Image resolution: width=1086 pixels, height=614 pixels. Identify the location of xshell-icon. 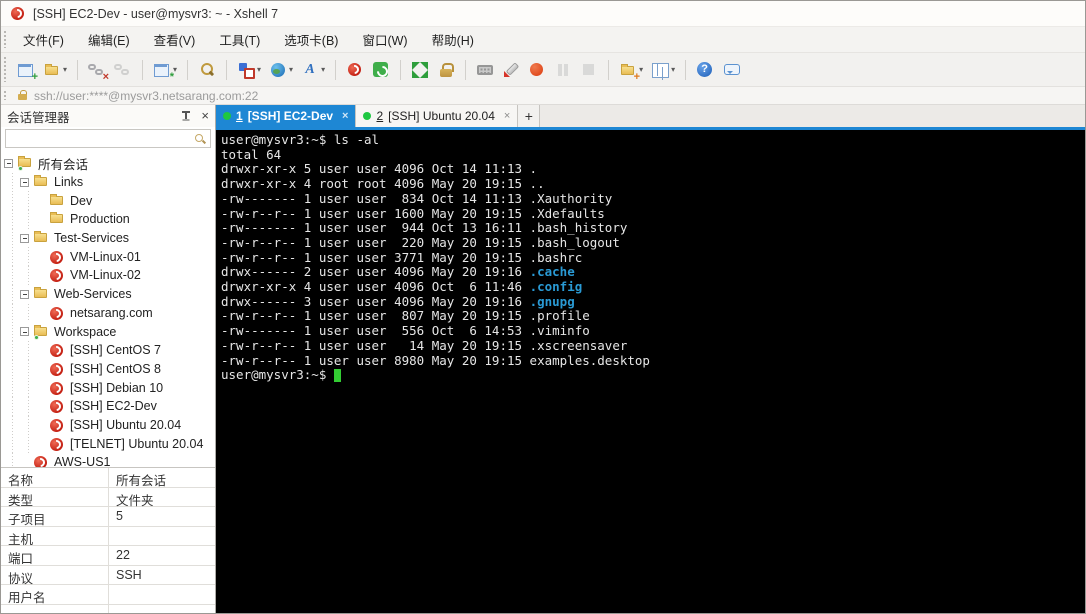
(355, 70).